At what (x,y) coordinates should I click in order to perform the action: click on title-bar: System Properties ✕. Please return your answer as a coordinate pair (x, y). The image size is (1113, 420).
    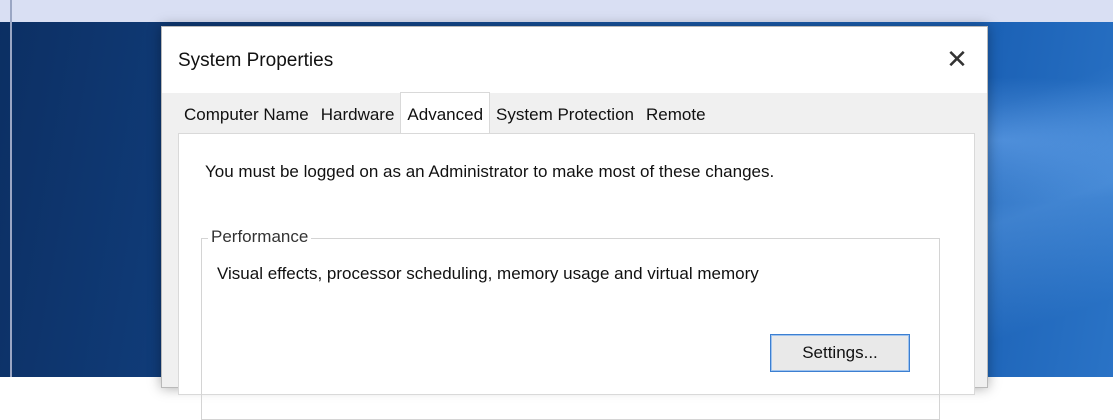
    Looking at the image, I should click on (574, 60).